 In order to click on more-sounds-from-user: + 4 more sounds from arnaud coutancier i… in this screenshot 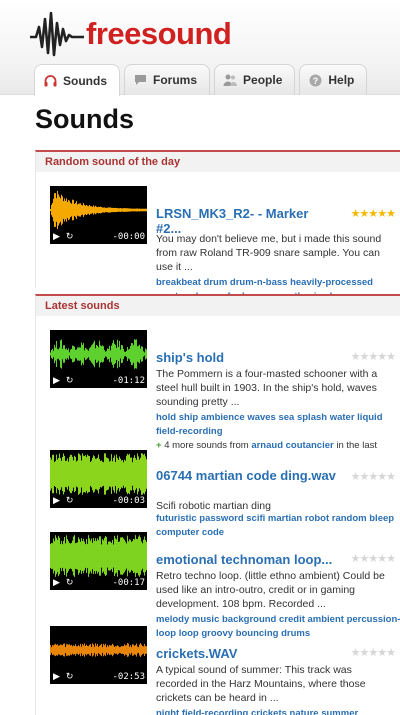, I will do `click(278, 445)`.